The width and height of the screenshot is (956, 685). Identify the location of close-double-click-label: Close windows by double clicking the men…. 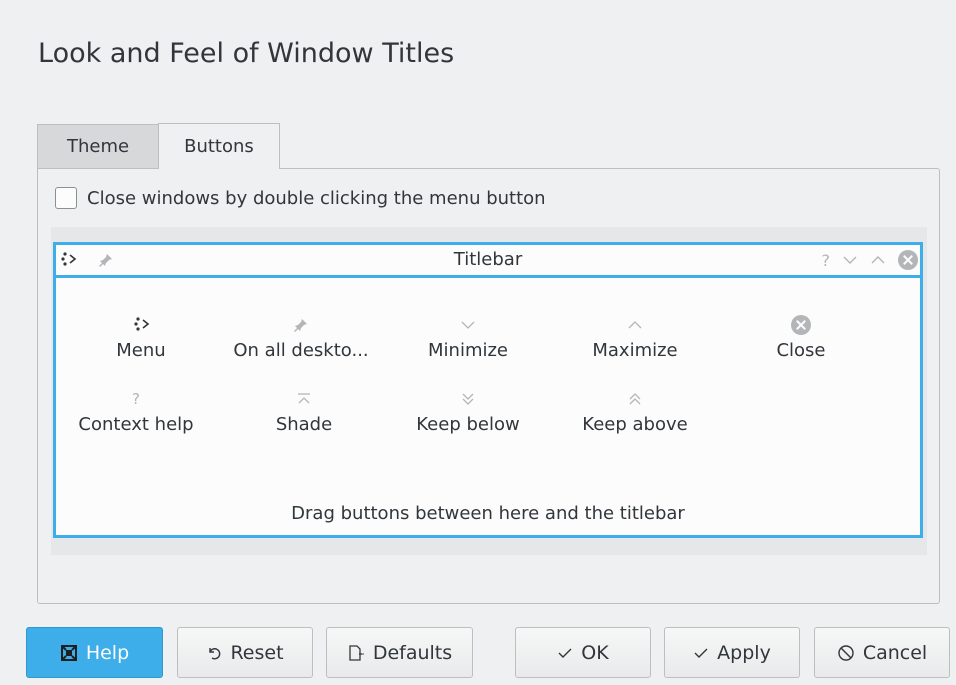
(316, 198).